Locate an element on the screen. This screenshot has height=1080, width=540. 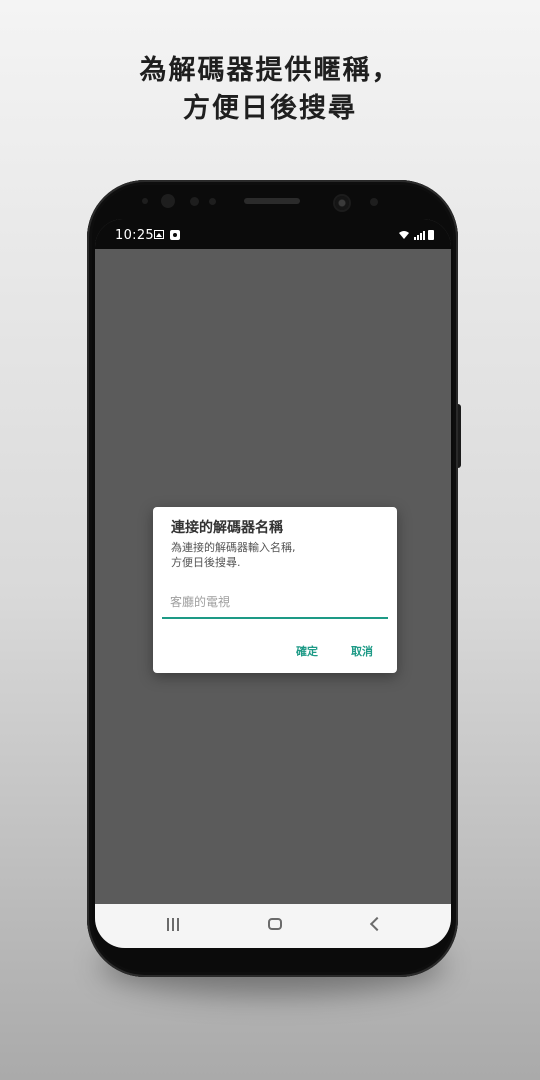
decoder-name-input is located at coordinates (275, 603).